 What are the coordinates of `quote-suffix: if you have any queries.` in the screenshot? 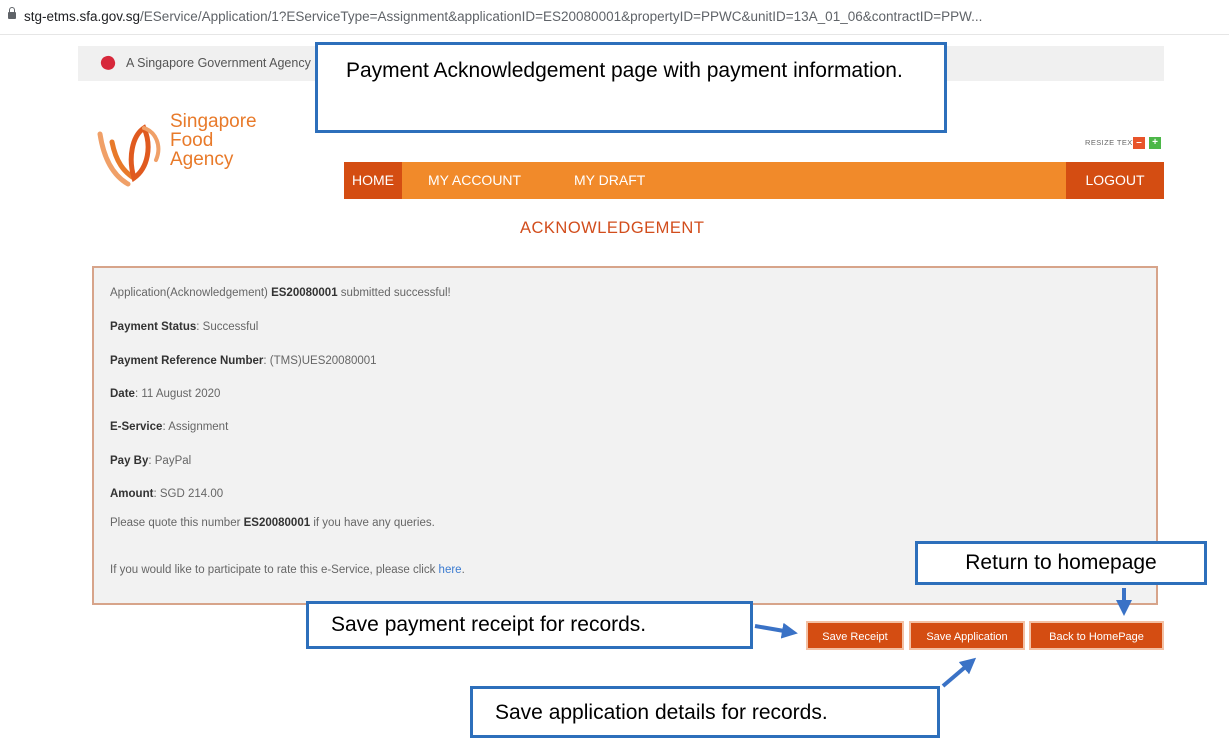 It's located at (372, 523).